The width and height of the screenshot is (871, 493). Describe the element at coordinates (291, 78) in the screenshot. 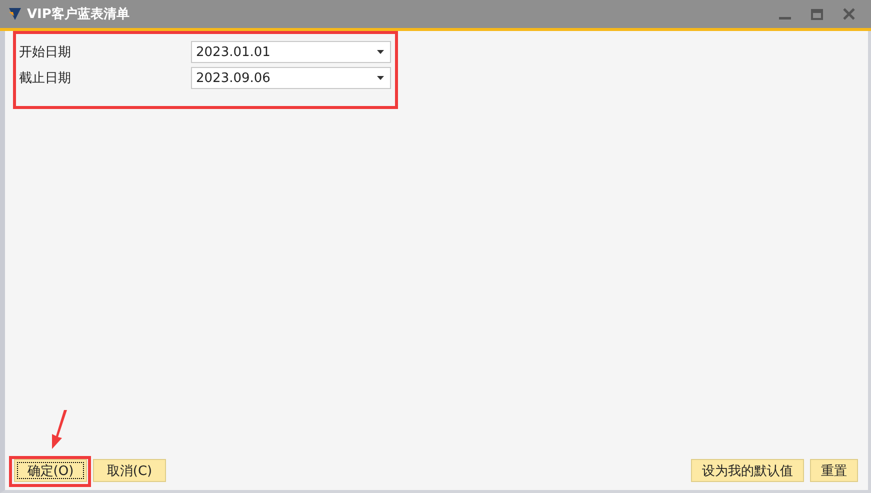

I see `date-dropdown: 2023.09.06` at that location.